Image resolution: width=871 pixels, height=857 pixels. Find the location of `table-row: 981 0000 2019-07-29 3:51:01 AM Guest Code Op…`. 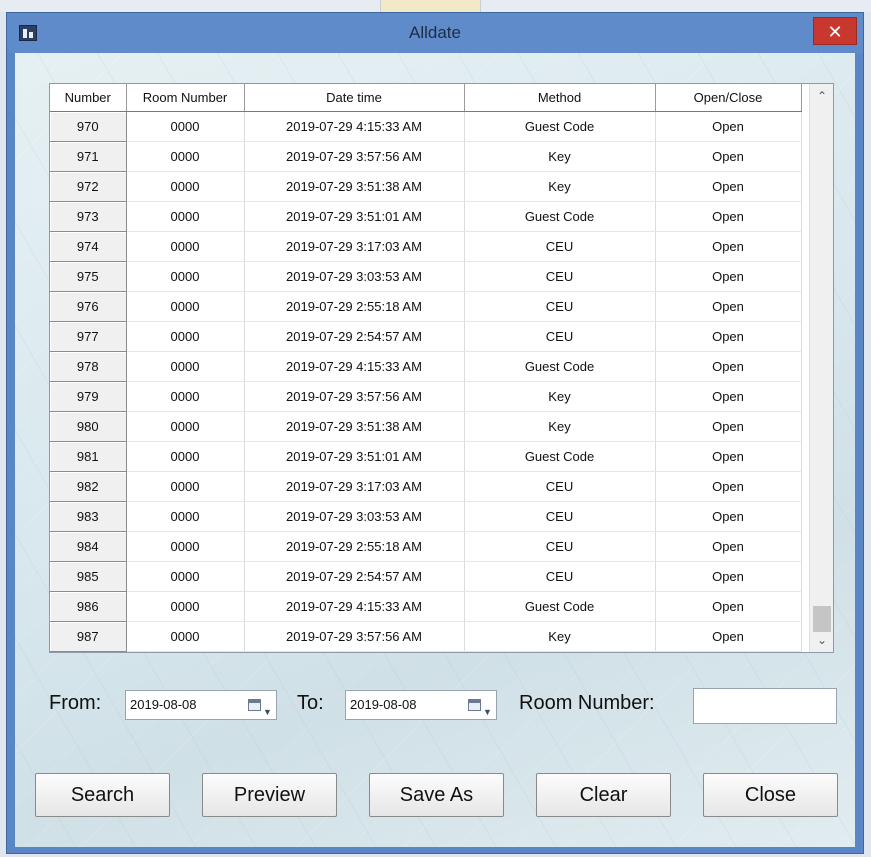

table-row: 981 0000 2019-07-29 3:51:01 AM Guest Code Op… is located at coordinates (426, 456).